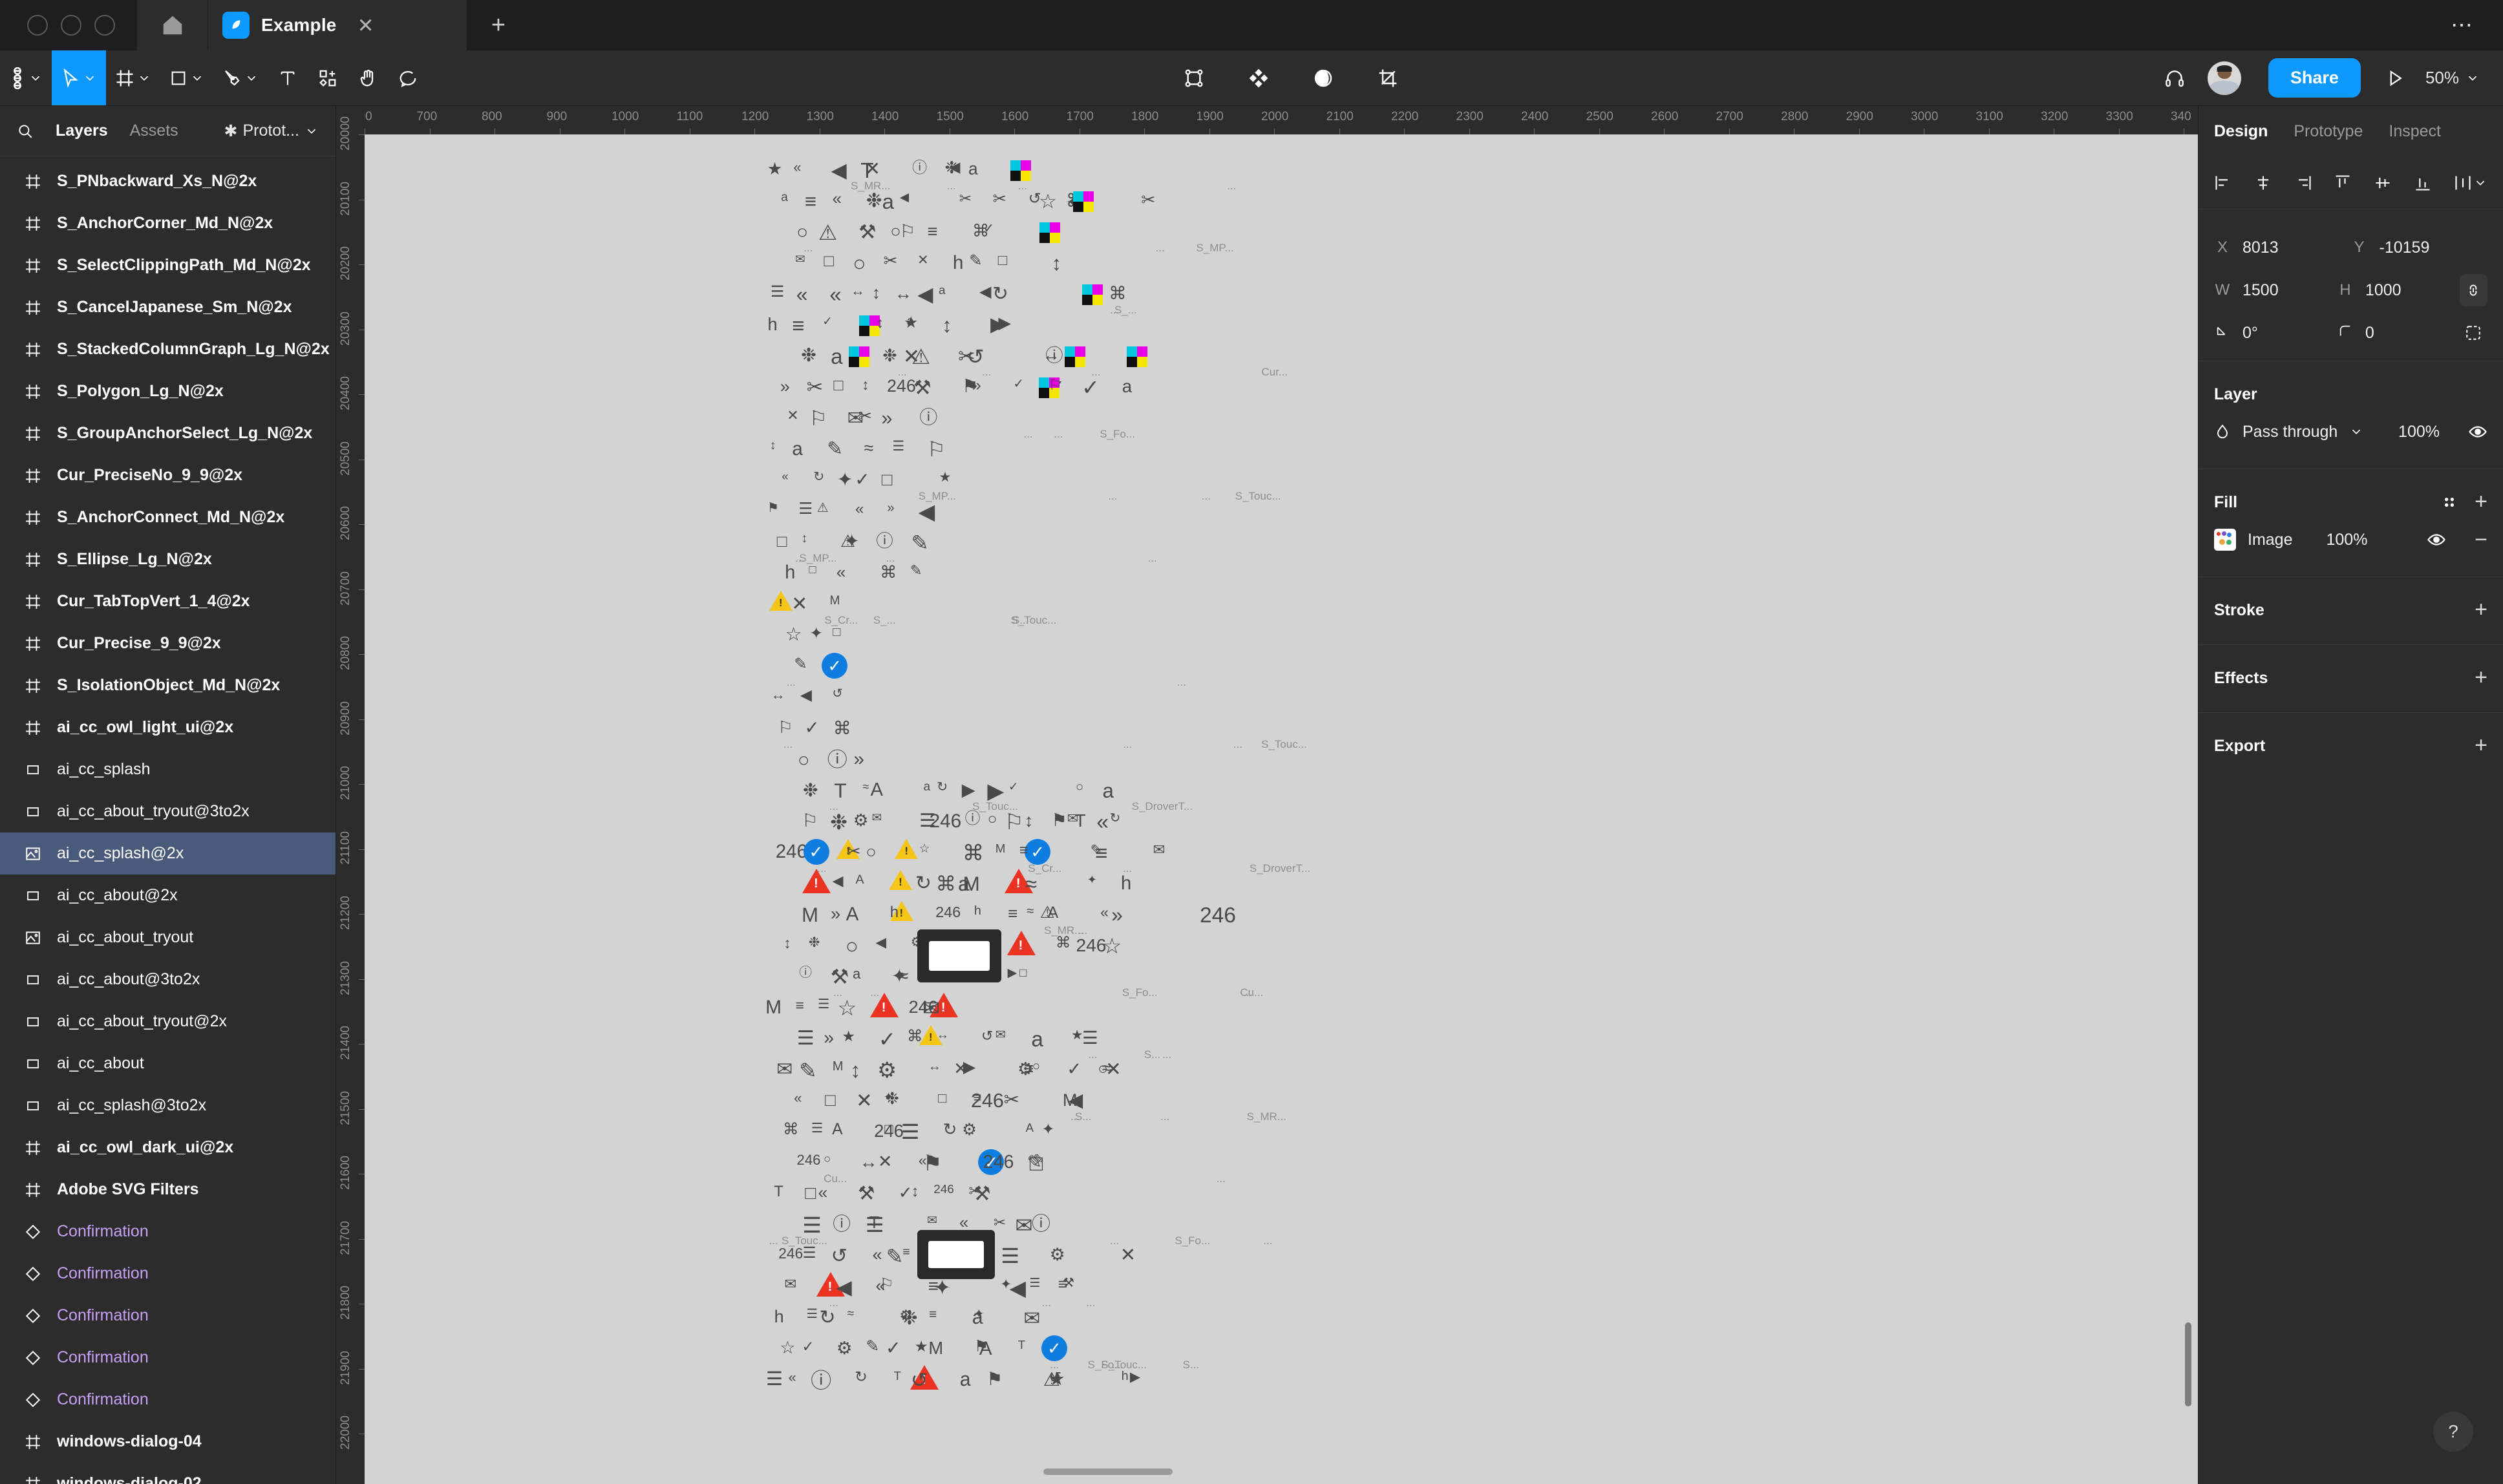 The height and width of the screenshot is (1484, 2503). What do you see at coordinates (2481, 540) in the screenshot?
I see `remove-fill-button: −` at bounding box center [2481, 540].